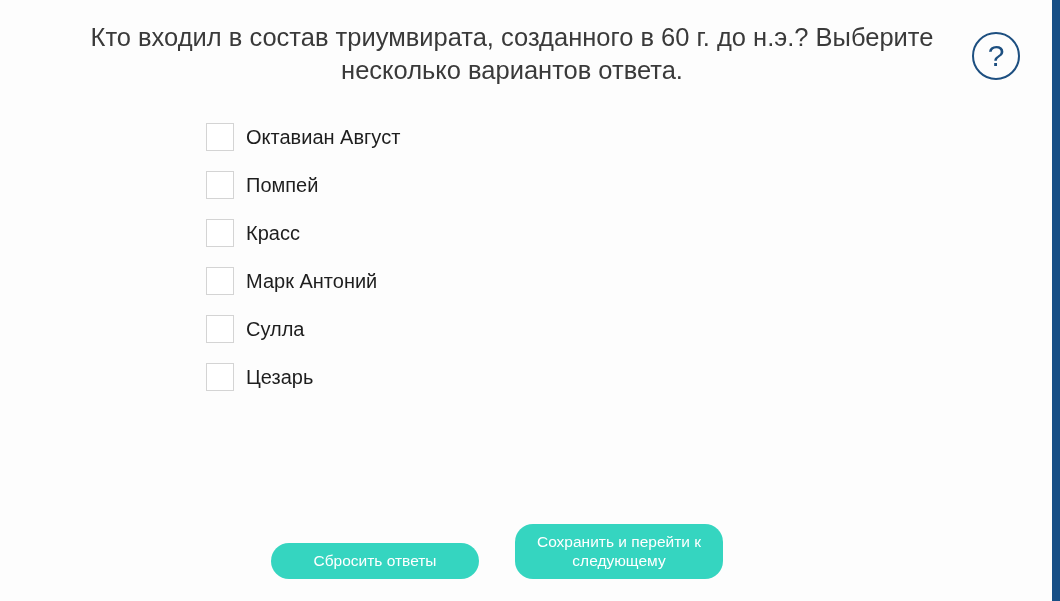  Describe the element at coordinates (996, 56) in the screenshot. I see `help-button: ?` at that location.